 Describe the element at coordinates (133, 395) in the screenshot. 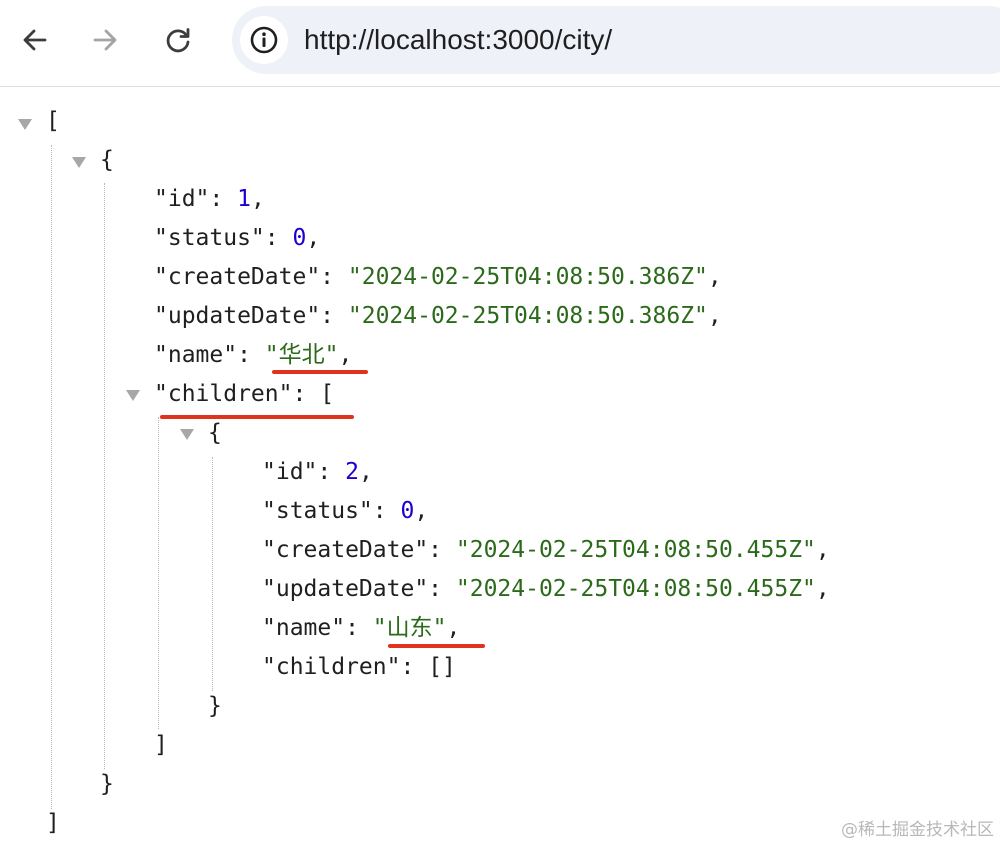

I see `collapse-toggle-children` at that location.